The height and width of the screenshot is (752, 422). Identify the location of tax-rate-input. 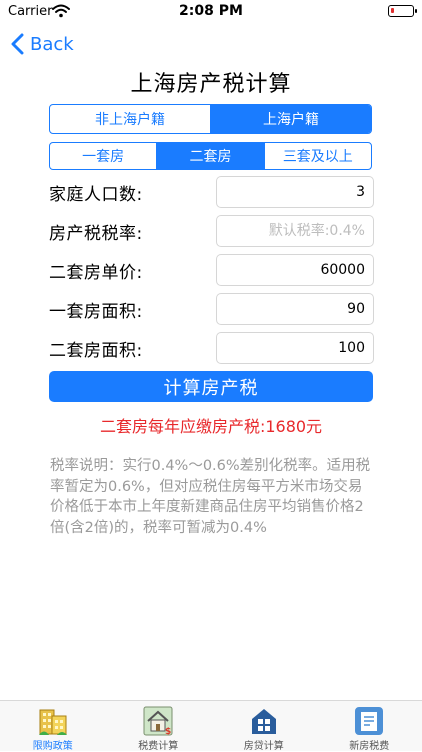
(295, 231).